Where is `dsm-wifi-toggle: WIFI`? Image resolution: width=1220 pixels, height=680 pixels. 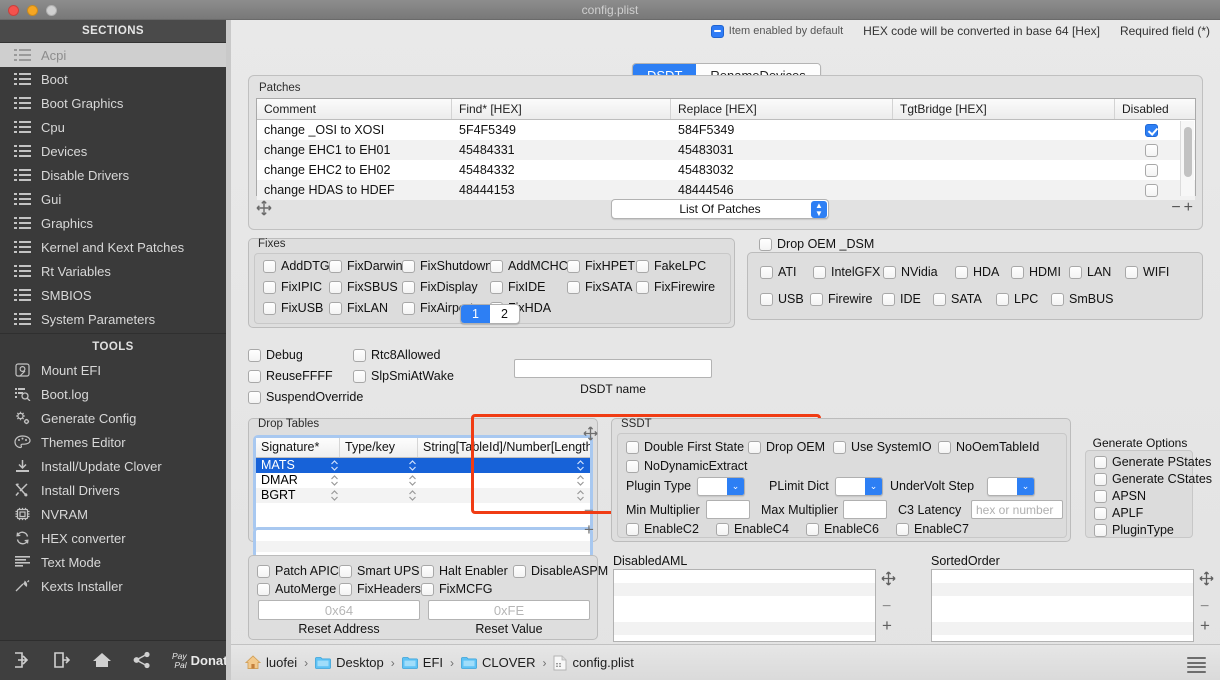
dsm-wifi-toggle: WIFI is located at coordinates (1147, 272).